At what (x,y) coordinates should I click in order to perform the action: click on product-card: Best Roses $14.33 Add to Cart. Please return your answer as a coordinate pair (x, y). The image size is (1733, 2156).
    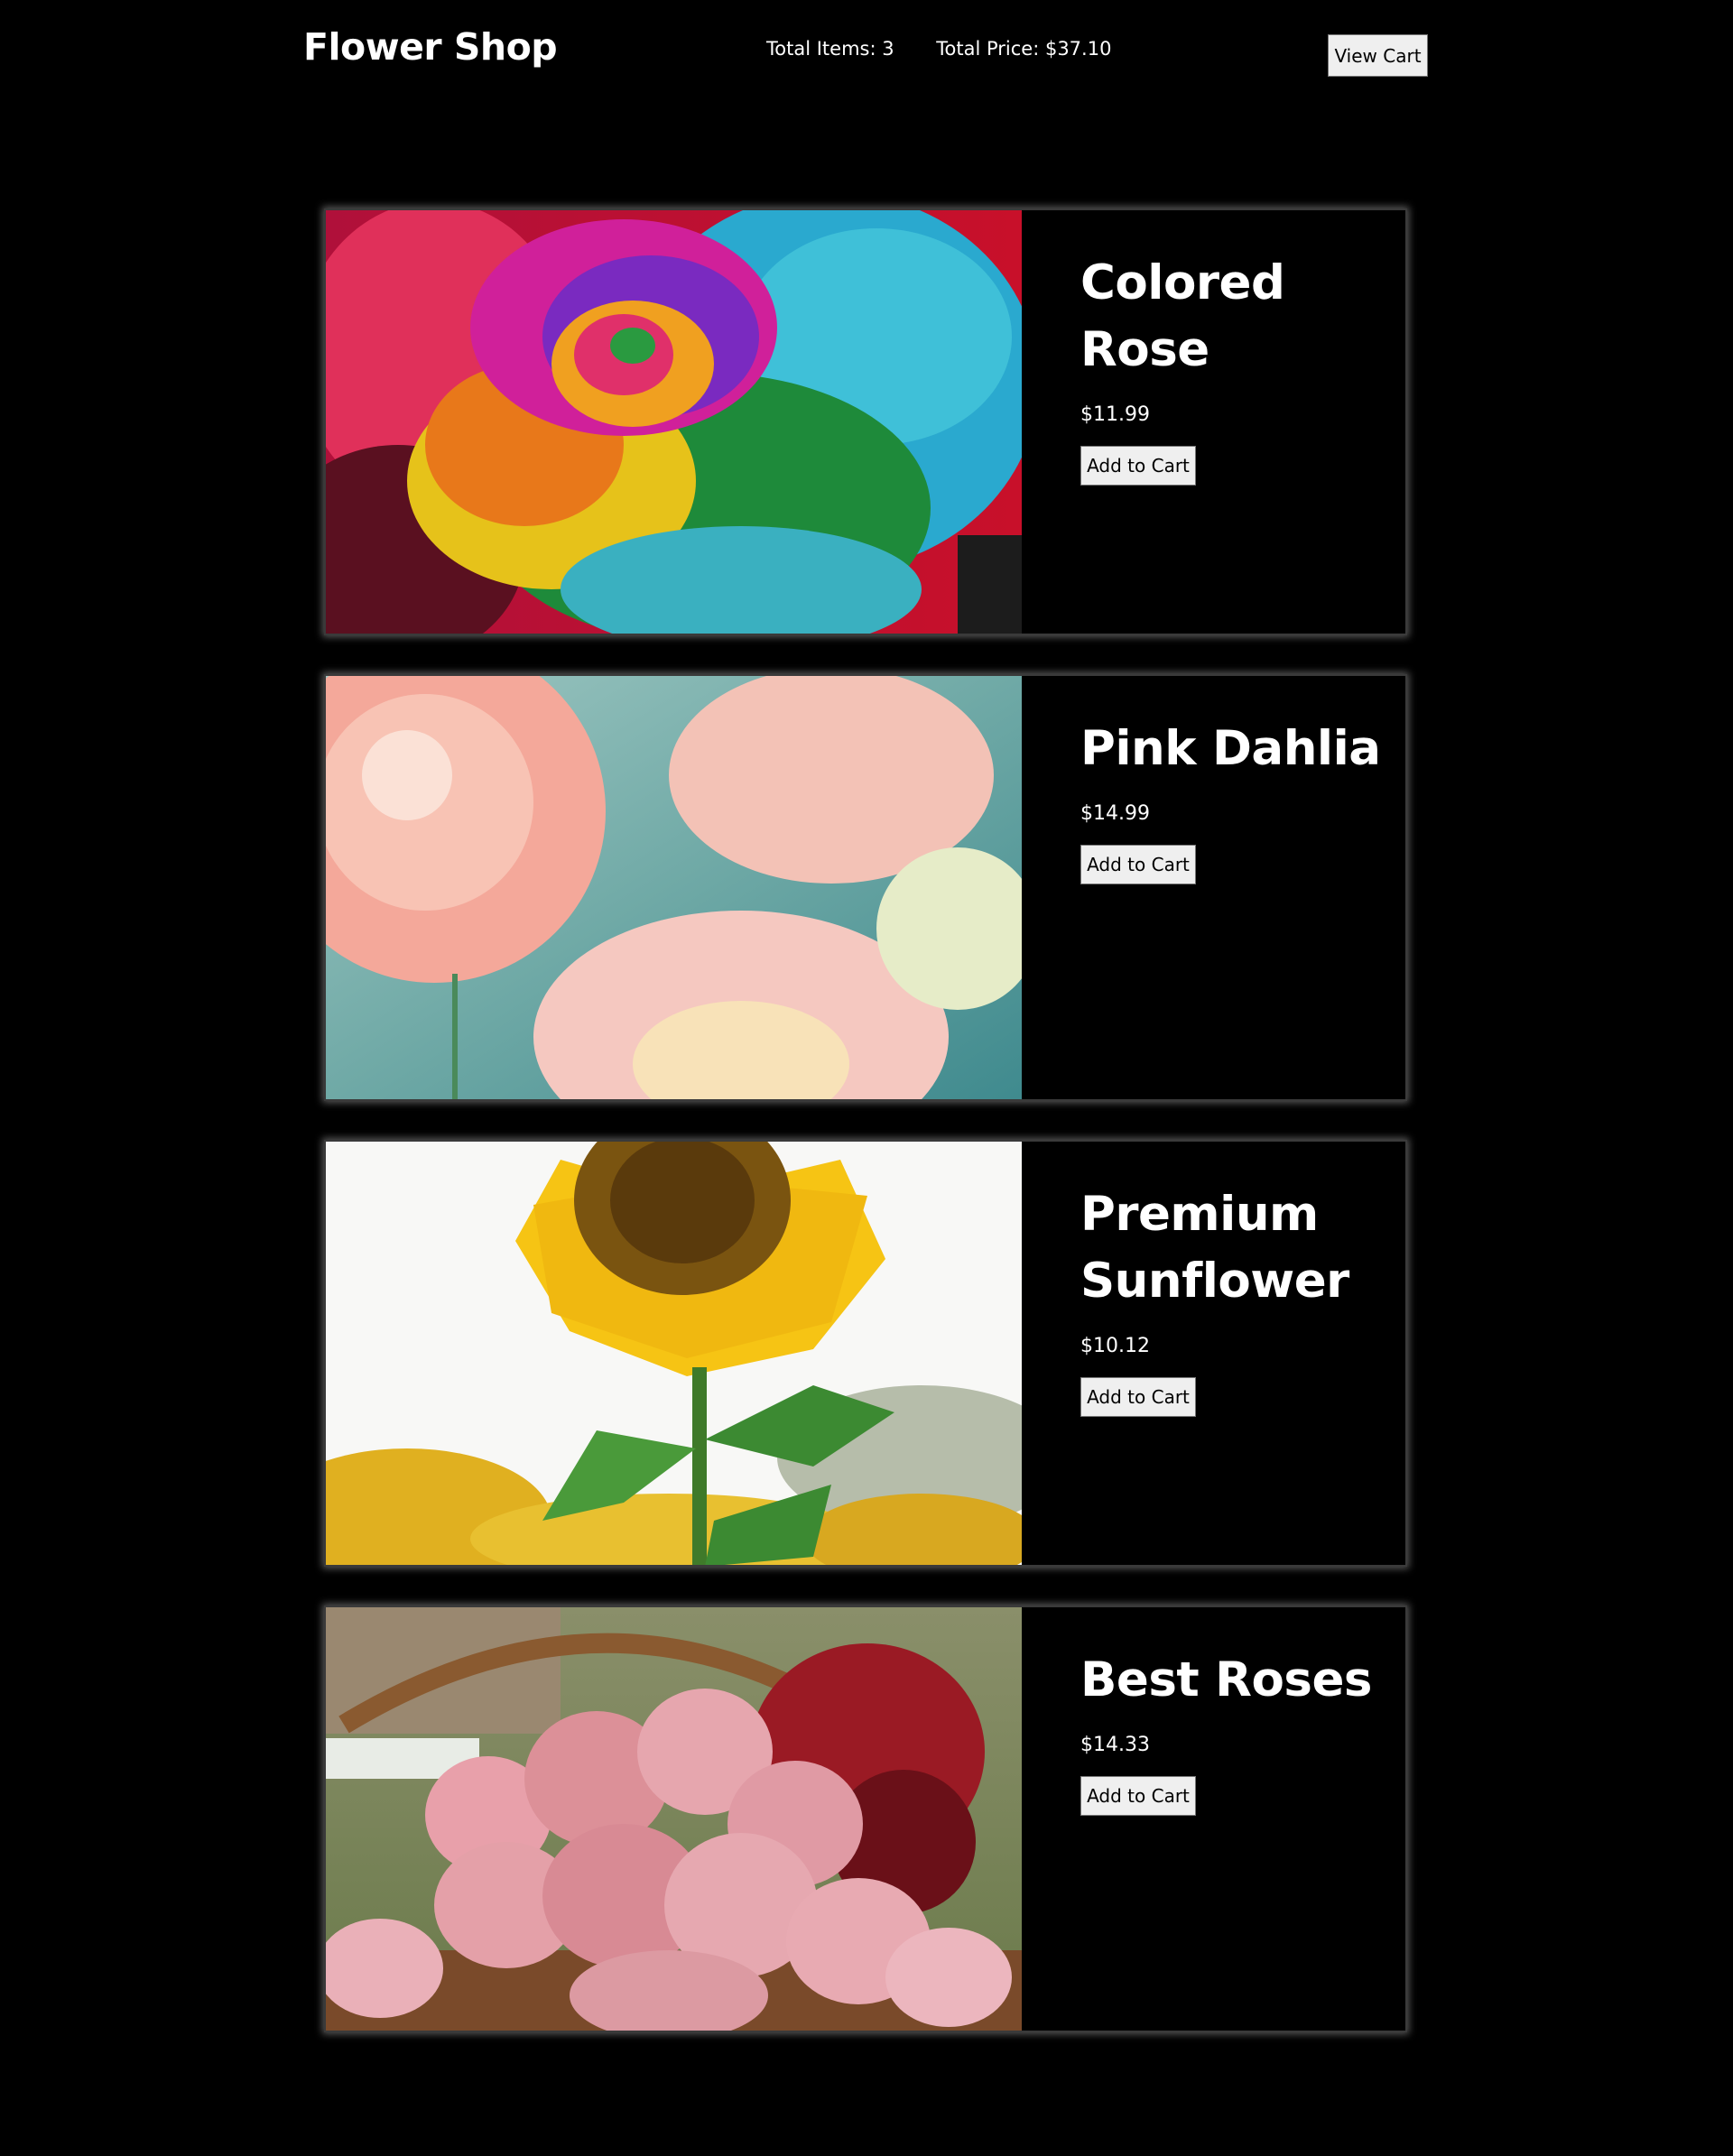
    Looking at the image, I should click on (865, 1818).